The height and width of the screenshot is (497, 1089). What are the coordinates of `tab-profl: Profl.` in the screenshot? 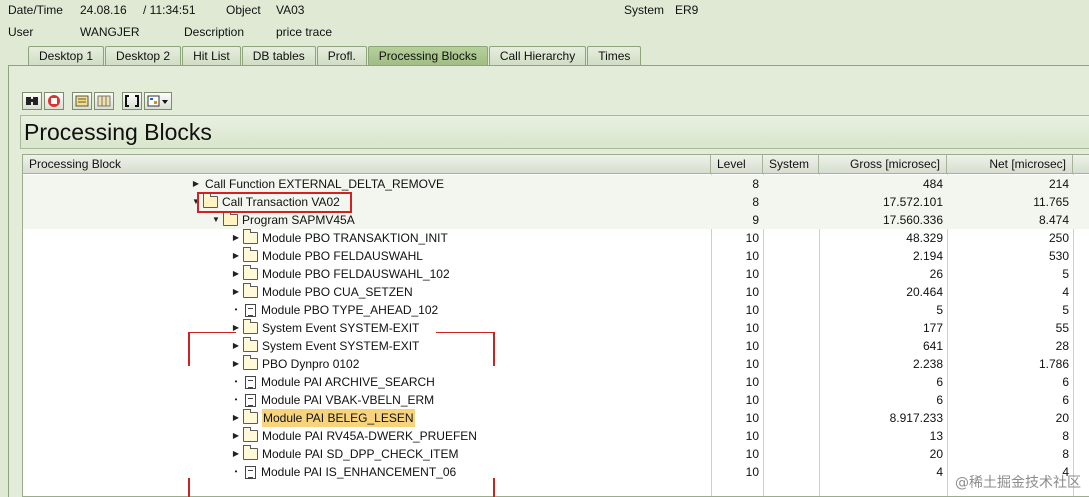 It's located at (341, 56).